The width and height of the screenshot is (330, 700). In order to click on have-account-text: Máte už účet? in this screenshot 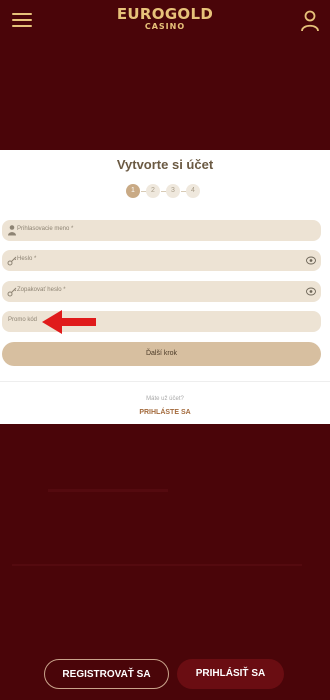, I will do `click(165, 399)`.